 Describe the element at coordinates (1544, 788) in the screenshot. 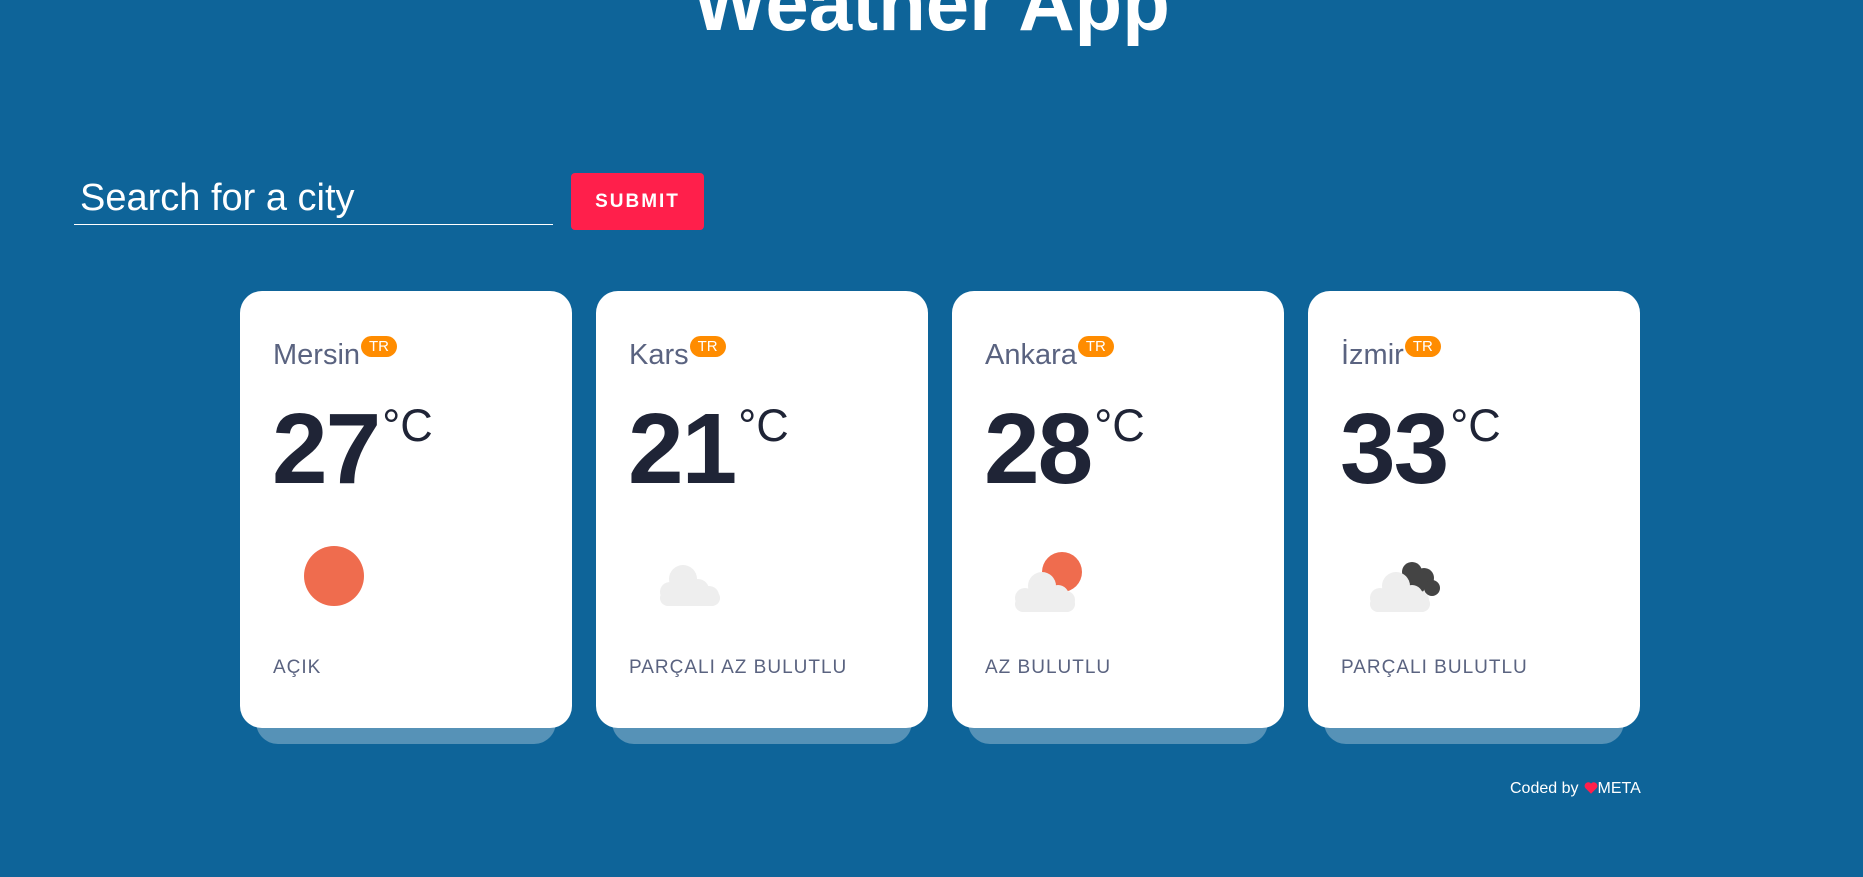

I see `footer-prefix: Coded by` at that location.